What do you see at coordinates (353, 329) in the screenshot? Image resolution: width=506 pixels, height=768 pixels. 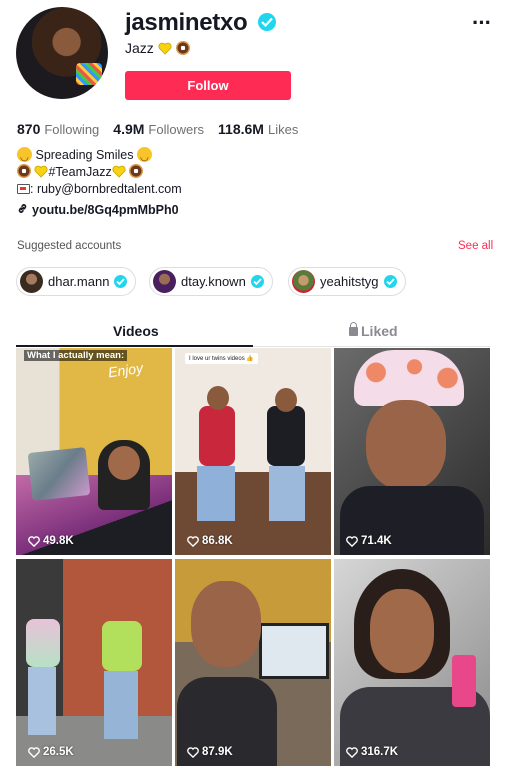 I see `lock-icon` at bounding box center [353, 329].